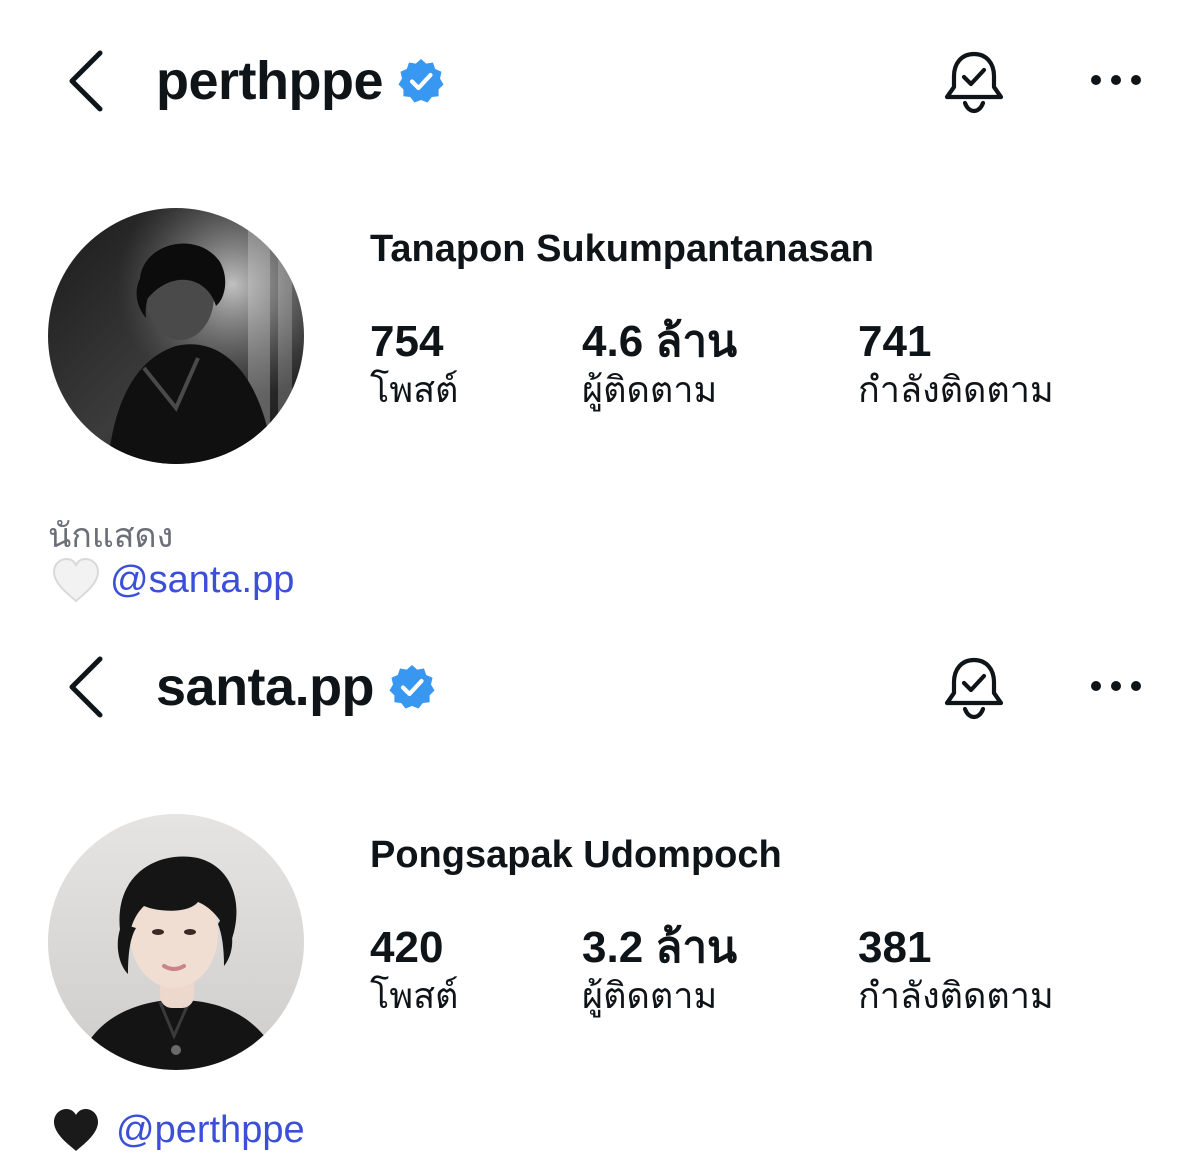 The width and height of the screenshot is (1200, 1166). What do you see at coordinates (202, 580) in the screenshot?
I see `mention-link: @santa.pp` at bounding box center [202, 580].